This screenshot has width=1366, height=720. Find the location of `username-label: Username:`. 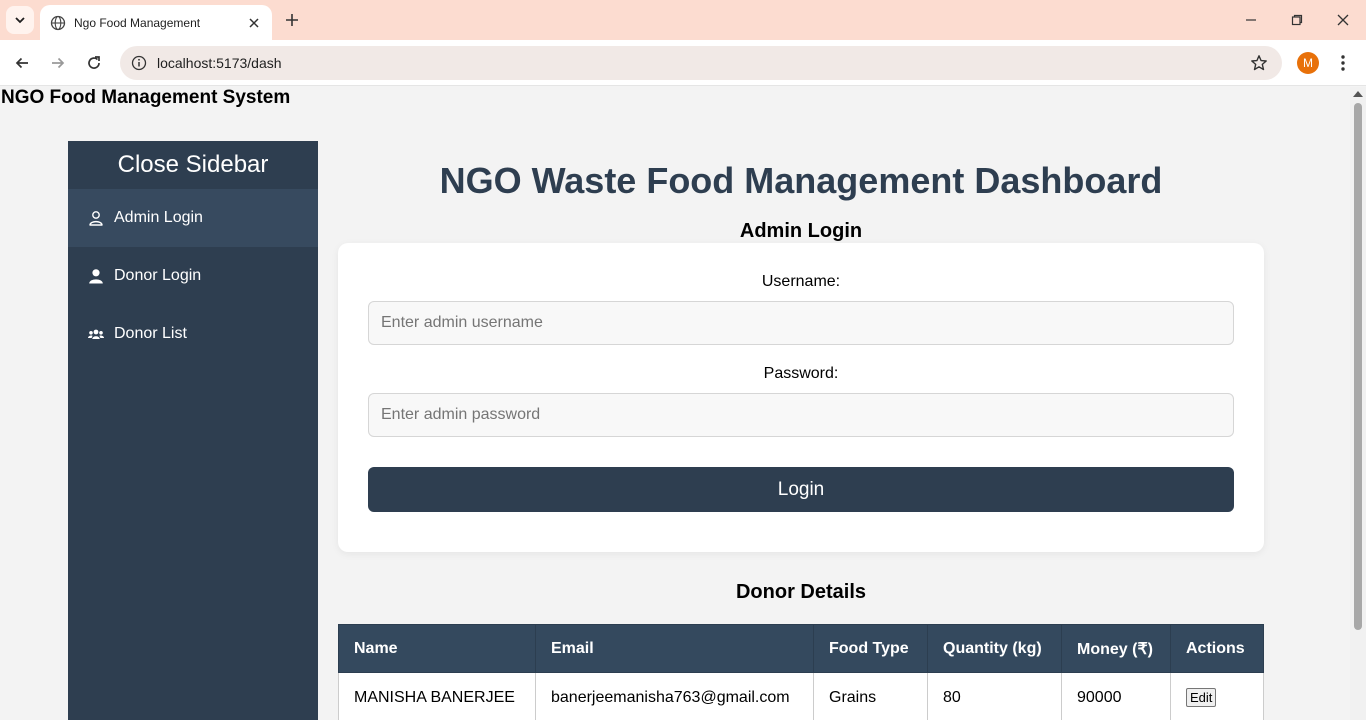

username-label: Username: is located at coordinates (801, 281).